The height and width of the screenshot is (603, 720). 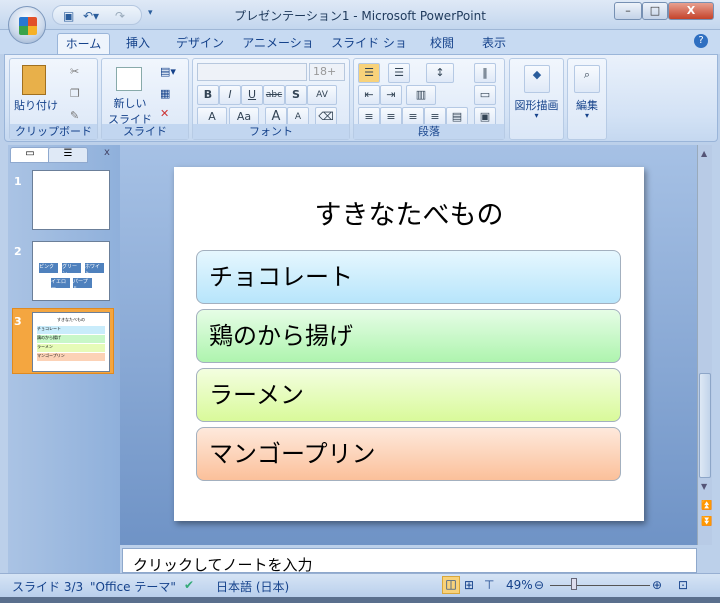 What do you see at coordinates (252, 95) in the screenshot?
I see `underline-button: U` at bounding box center [252, 95].